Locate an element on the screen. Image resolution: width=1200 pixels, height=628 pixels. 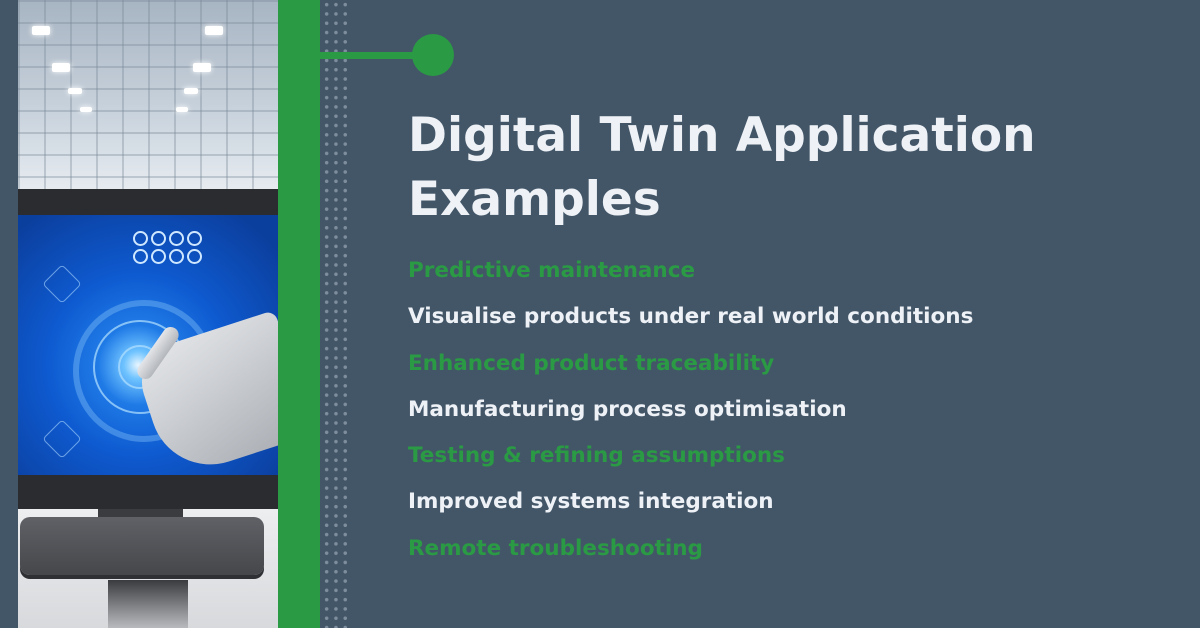
connector-line is located at coordinates (370, 55).